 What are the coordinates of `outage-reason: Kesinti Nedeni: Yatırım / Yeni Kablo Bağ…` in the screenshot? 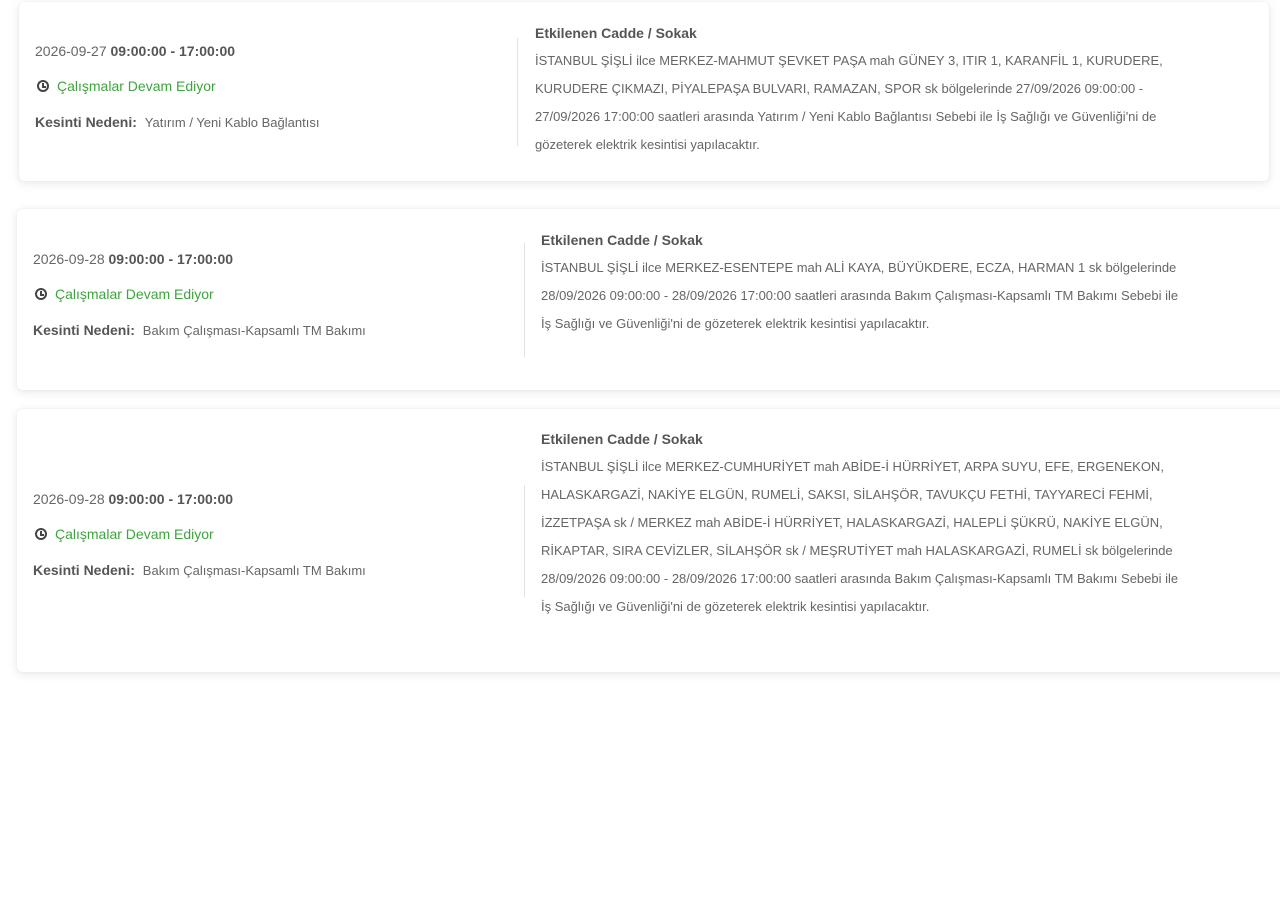 It's located at (177, 122).